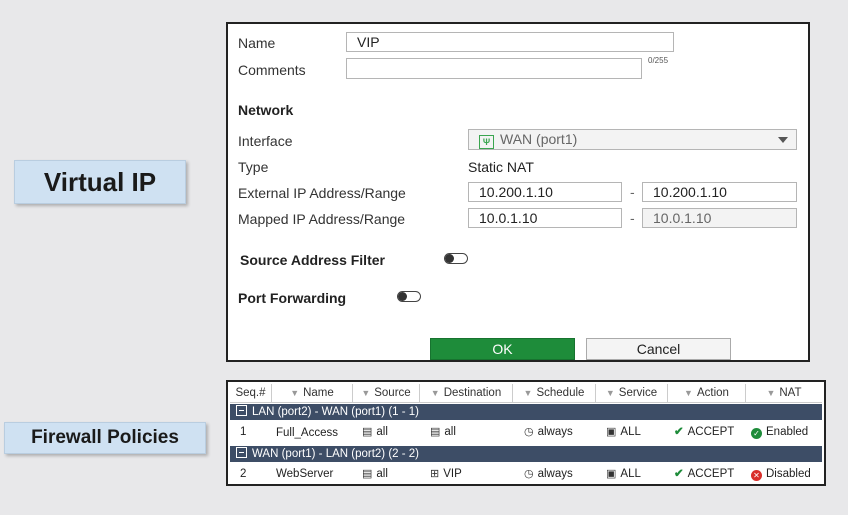 Image resolution: width=848 pixels, height=515 pixels. I want to click on interface-label: Interface, so click(265, 141).